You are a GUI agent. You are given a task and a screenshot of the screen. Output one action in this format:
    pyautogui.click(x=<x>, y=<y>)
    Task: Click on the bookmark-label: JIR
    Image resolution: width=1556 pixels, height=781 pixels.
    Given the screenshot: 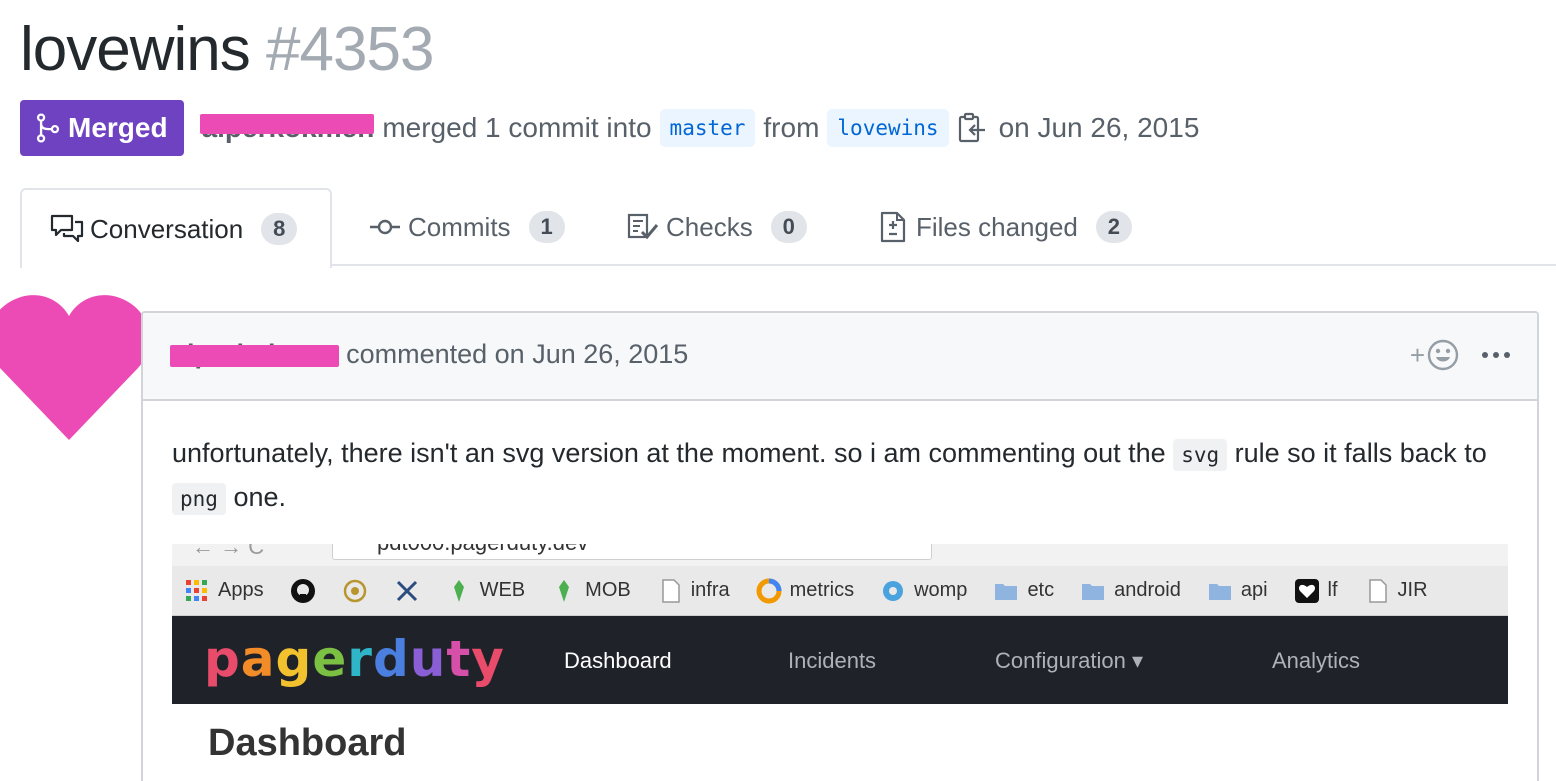 What is the action you would take?
    pyautogui.click(x=1412, y=590)
    